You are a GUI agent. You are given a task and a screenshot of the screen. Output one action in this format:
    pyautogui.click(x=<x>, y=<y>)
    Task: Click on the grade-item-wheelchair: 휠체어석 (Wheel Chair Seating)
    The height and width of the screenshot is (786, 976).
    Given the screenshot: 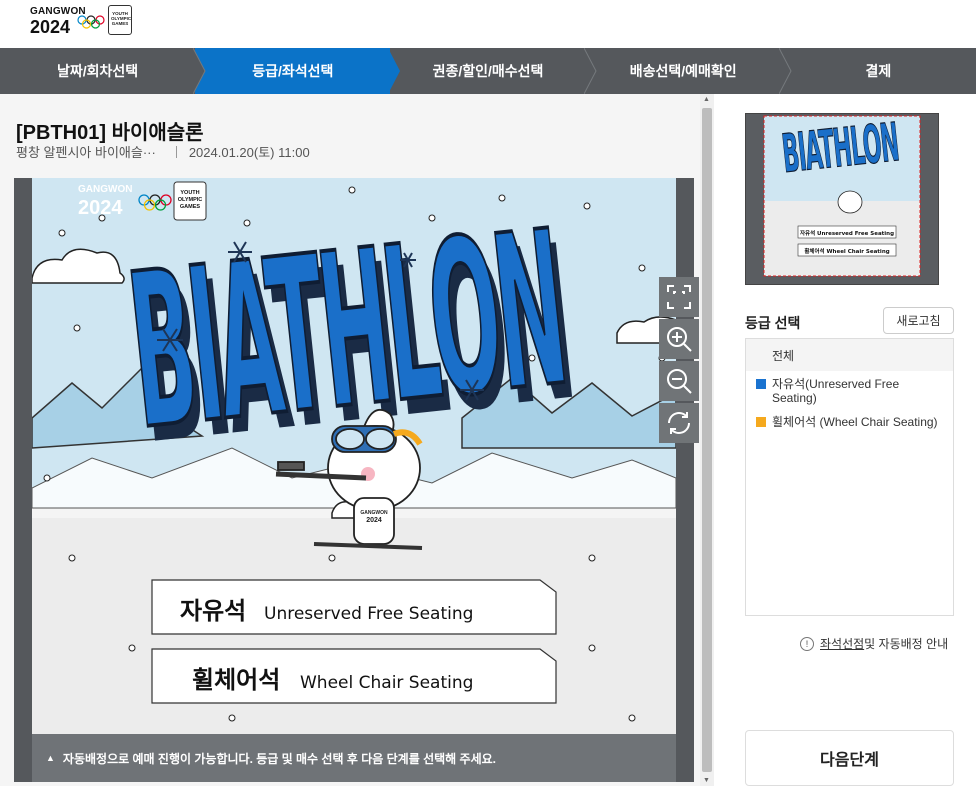 What is the action you would take?
    pyautogui.click(x=849, y=421)
    